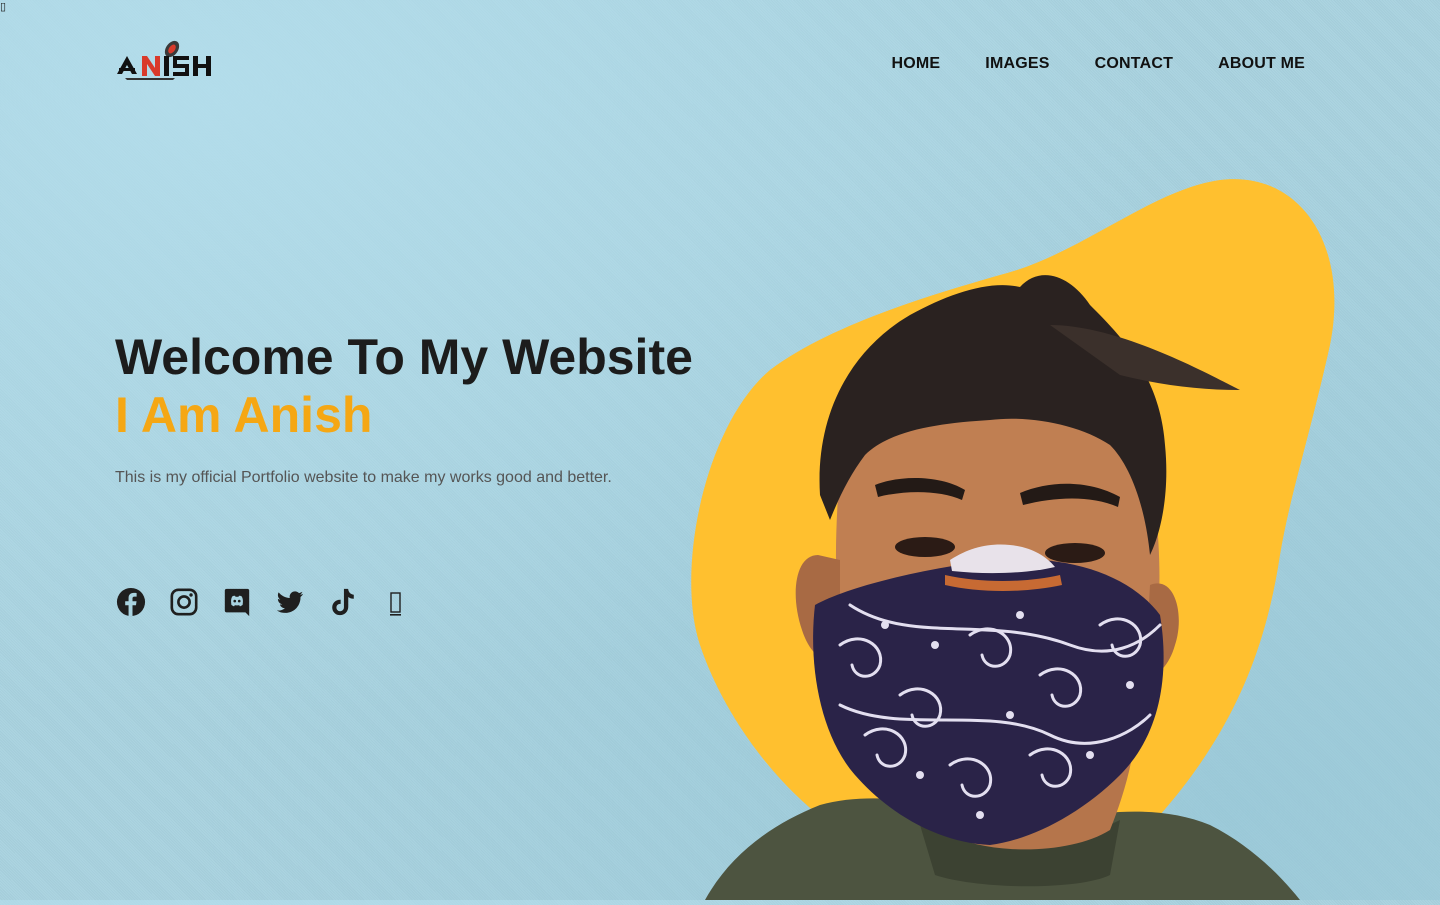  Describe the element at coordinates (915, 64) in the screenshot. I see `nav-home: HOME` at that location.